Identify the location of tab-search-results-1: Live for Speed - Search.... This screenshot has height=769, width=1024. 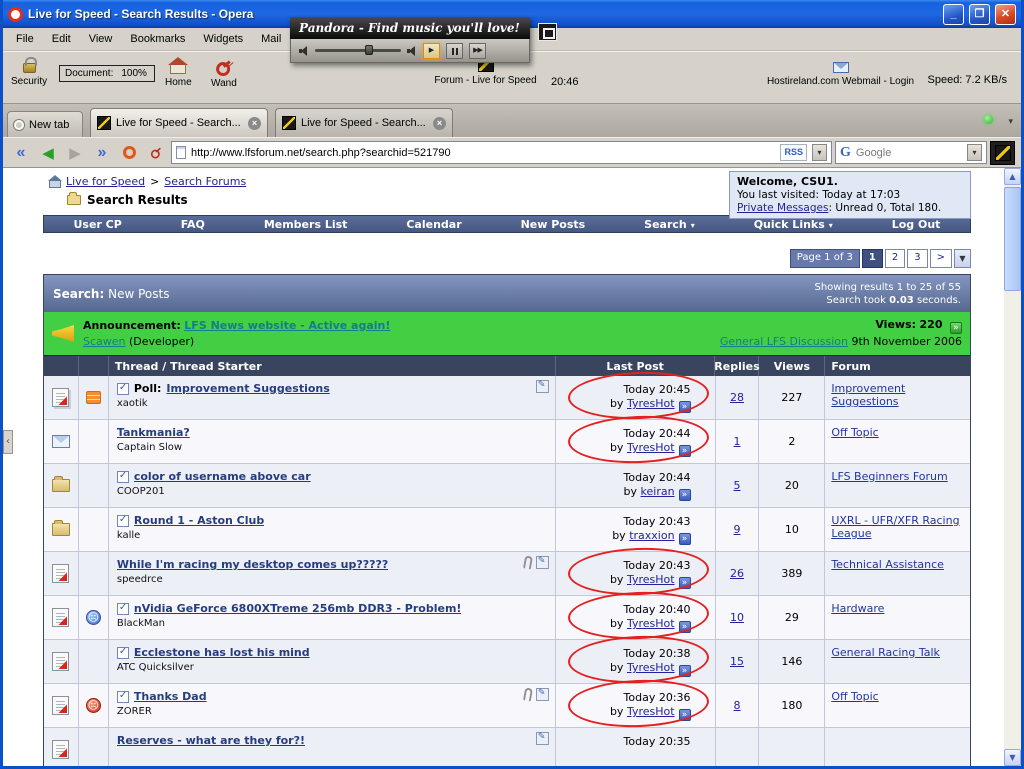
(179, 122).